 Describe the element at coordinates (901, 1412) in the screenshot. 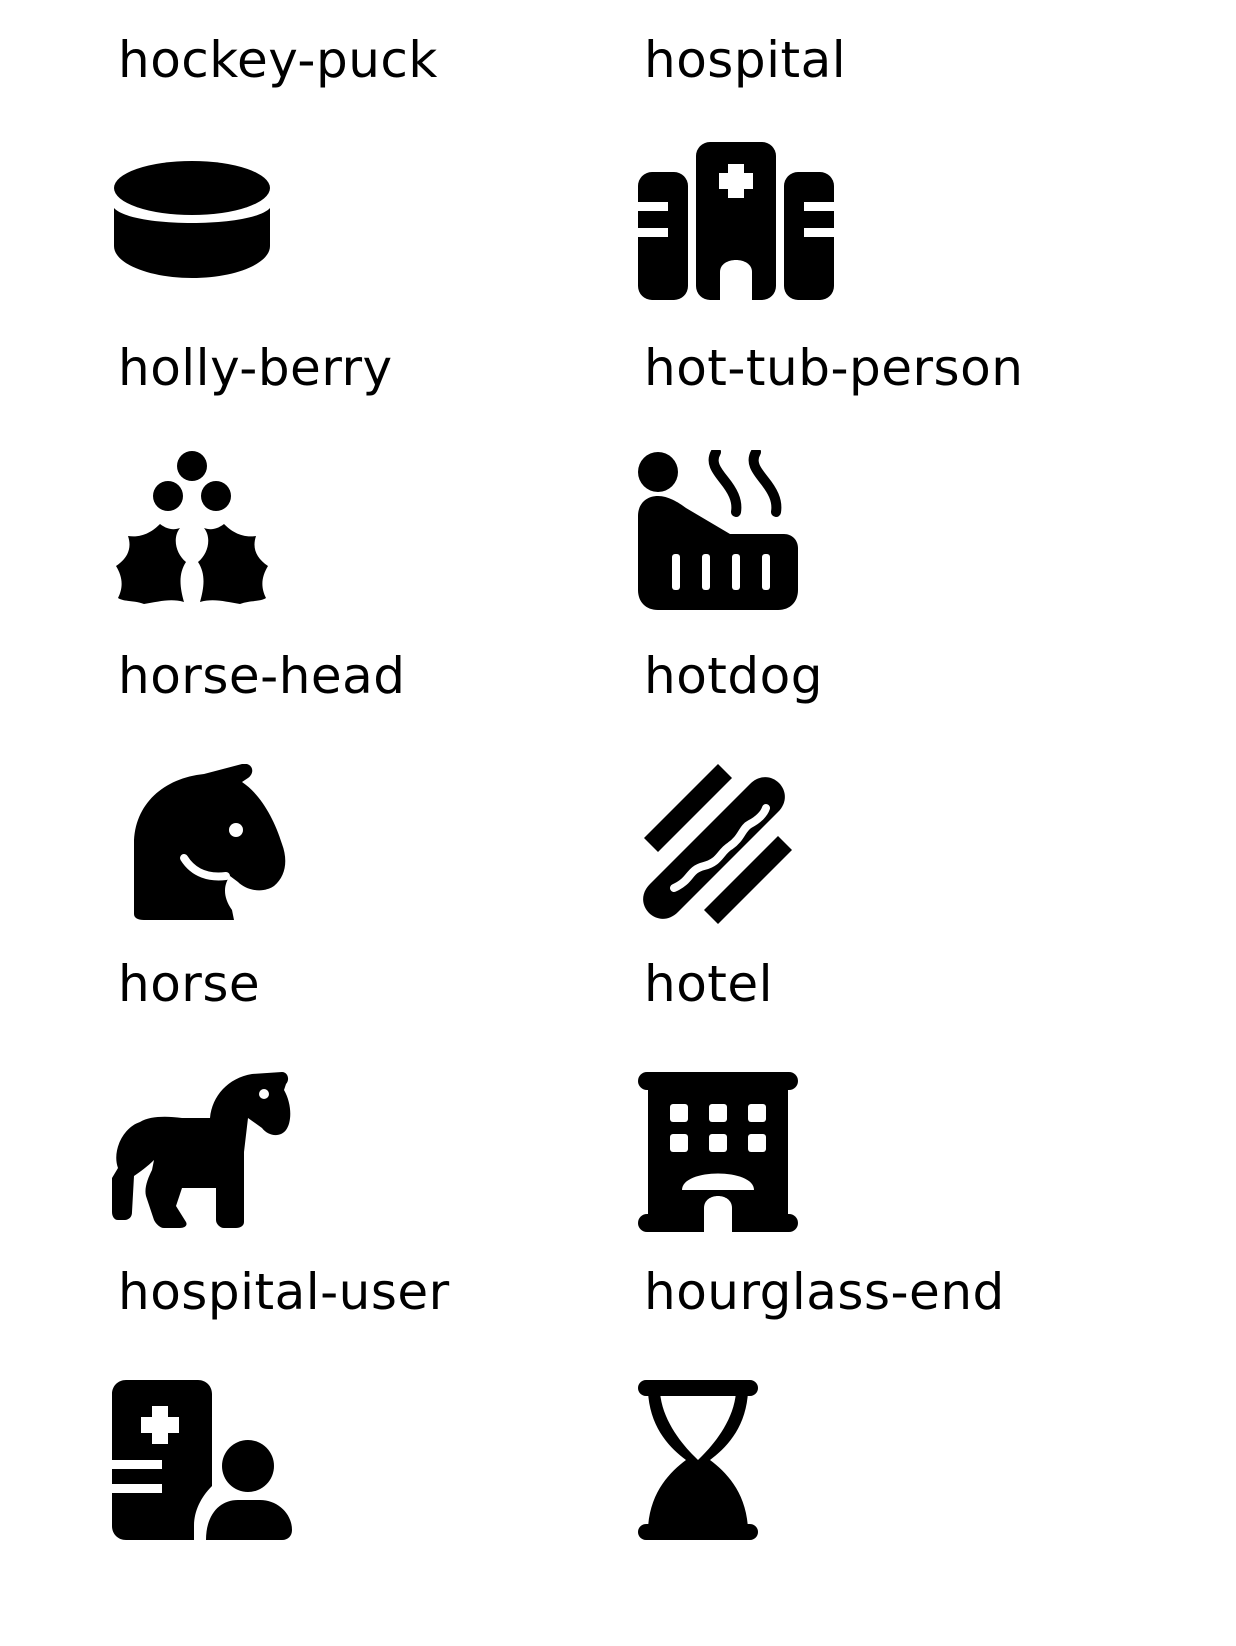

I see `icon-cell-hourglass-end: hourglass-end` at that location.